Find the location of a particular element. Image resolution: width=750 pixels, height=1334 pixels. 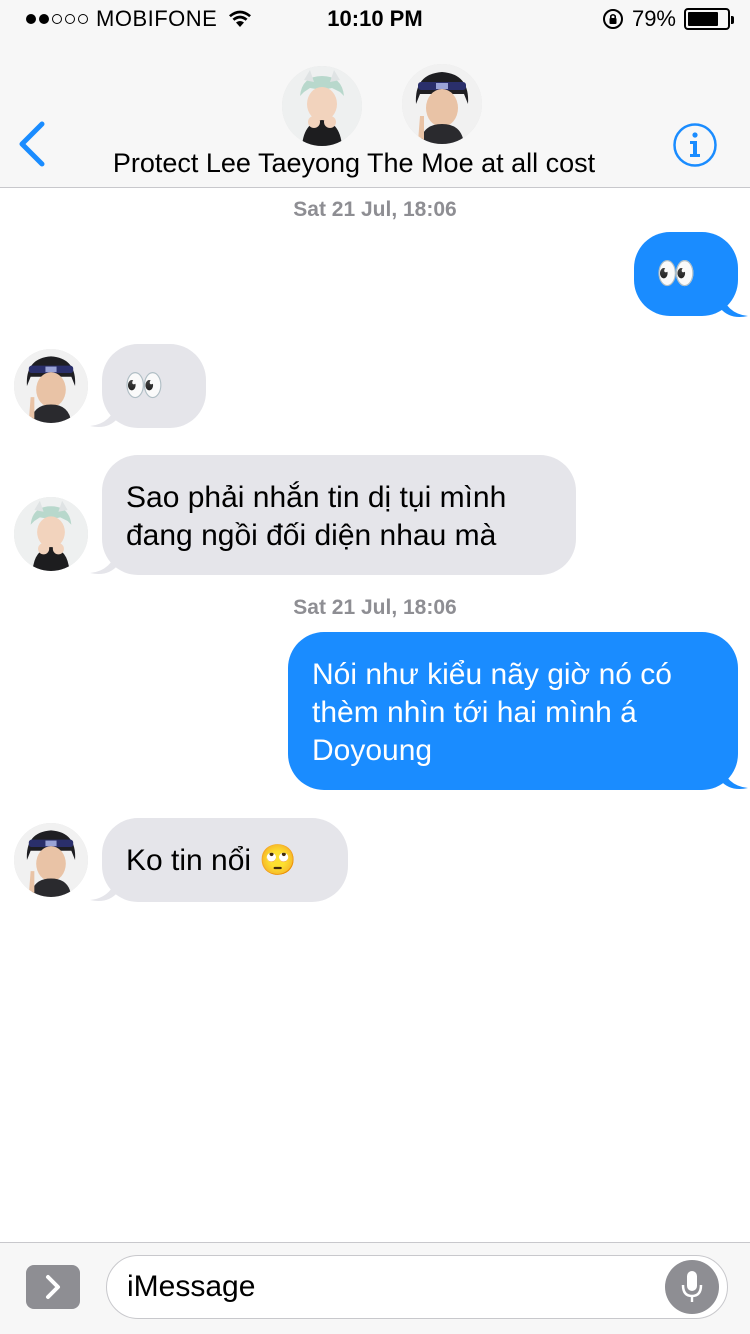

signal-strength-icon is located at coordinates (57, 19).